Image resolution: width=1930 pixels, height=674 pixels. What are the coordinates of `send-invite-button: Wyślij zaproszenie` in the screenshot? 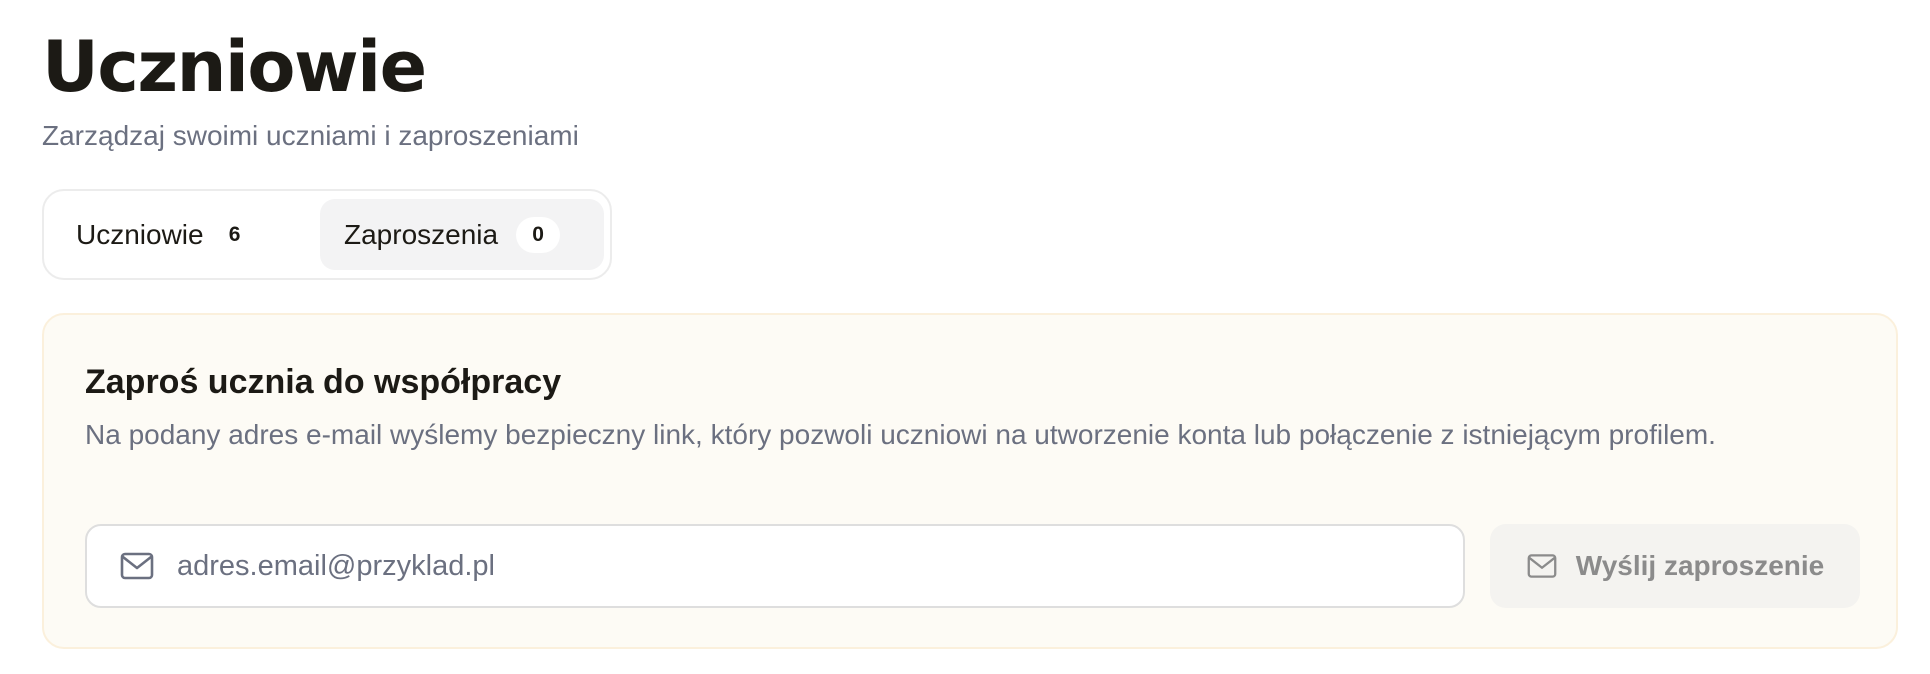 It's located at (1675, 566).